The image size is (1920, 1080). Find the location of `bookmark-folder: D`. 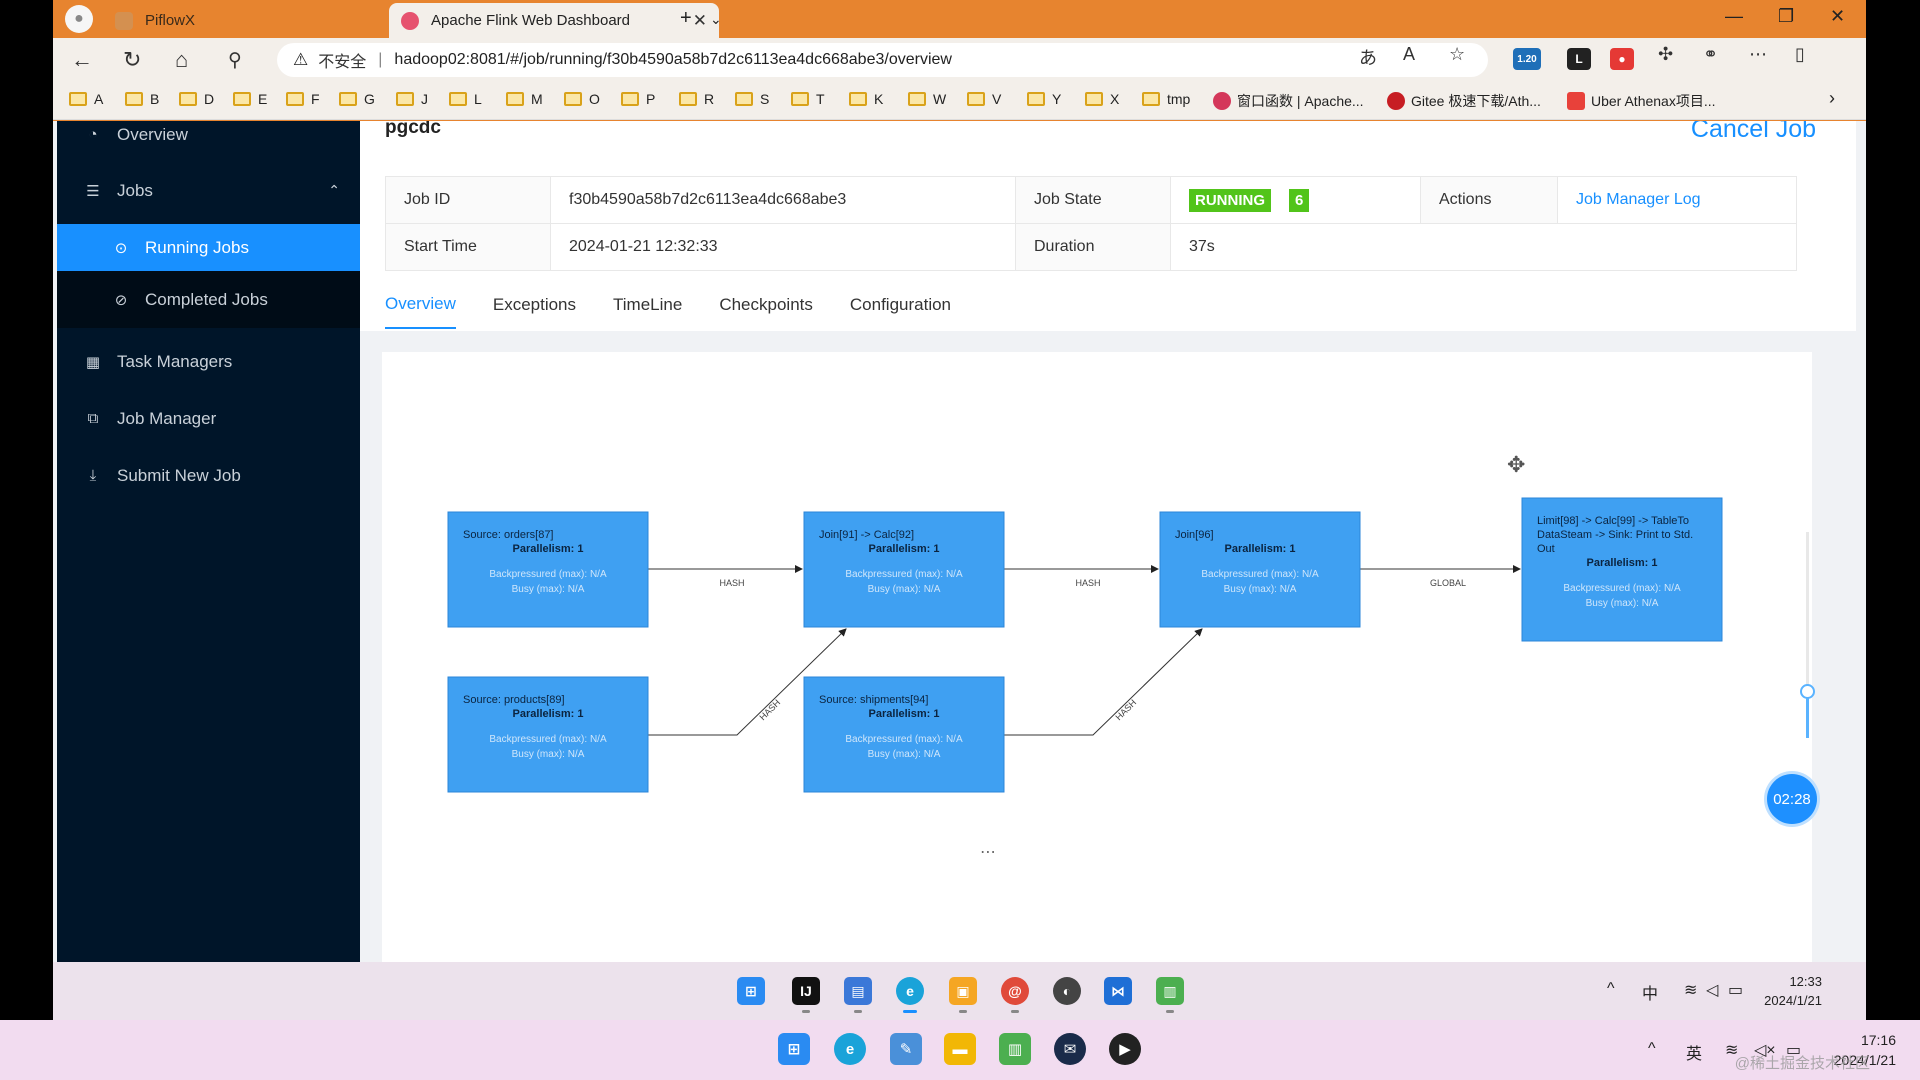

bookmark-folder: D is located at coordinates (196, 99).